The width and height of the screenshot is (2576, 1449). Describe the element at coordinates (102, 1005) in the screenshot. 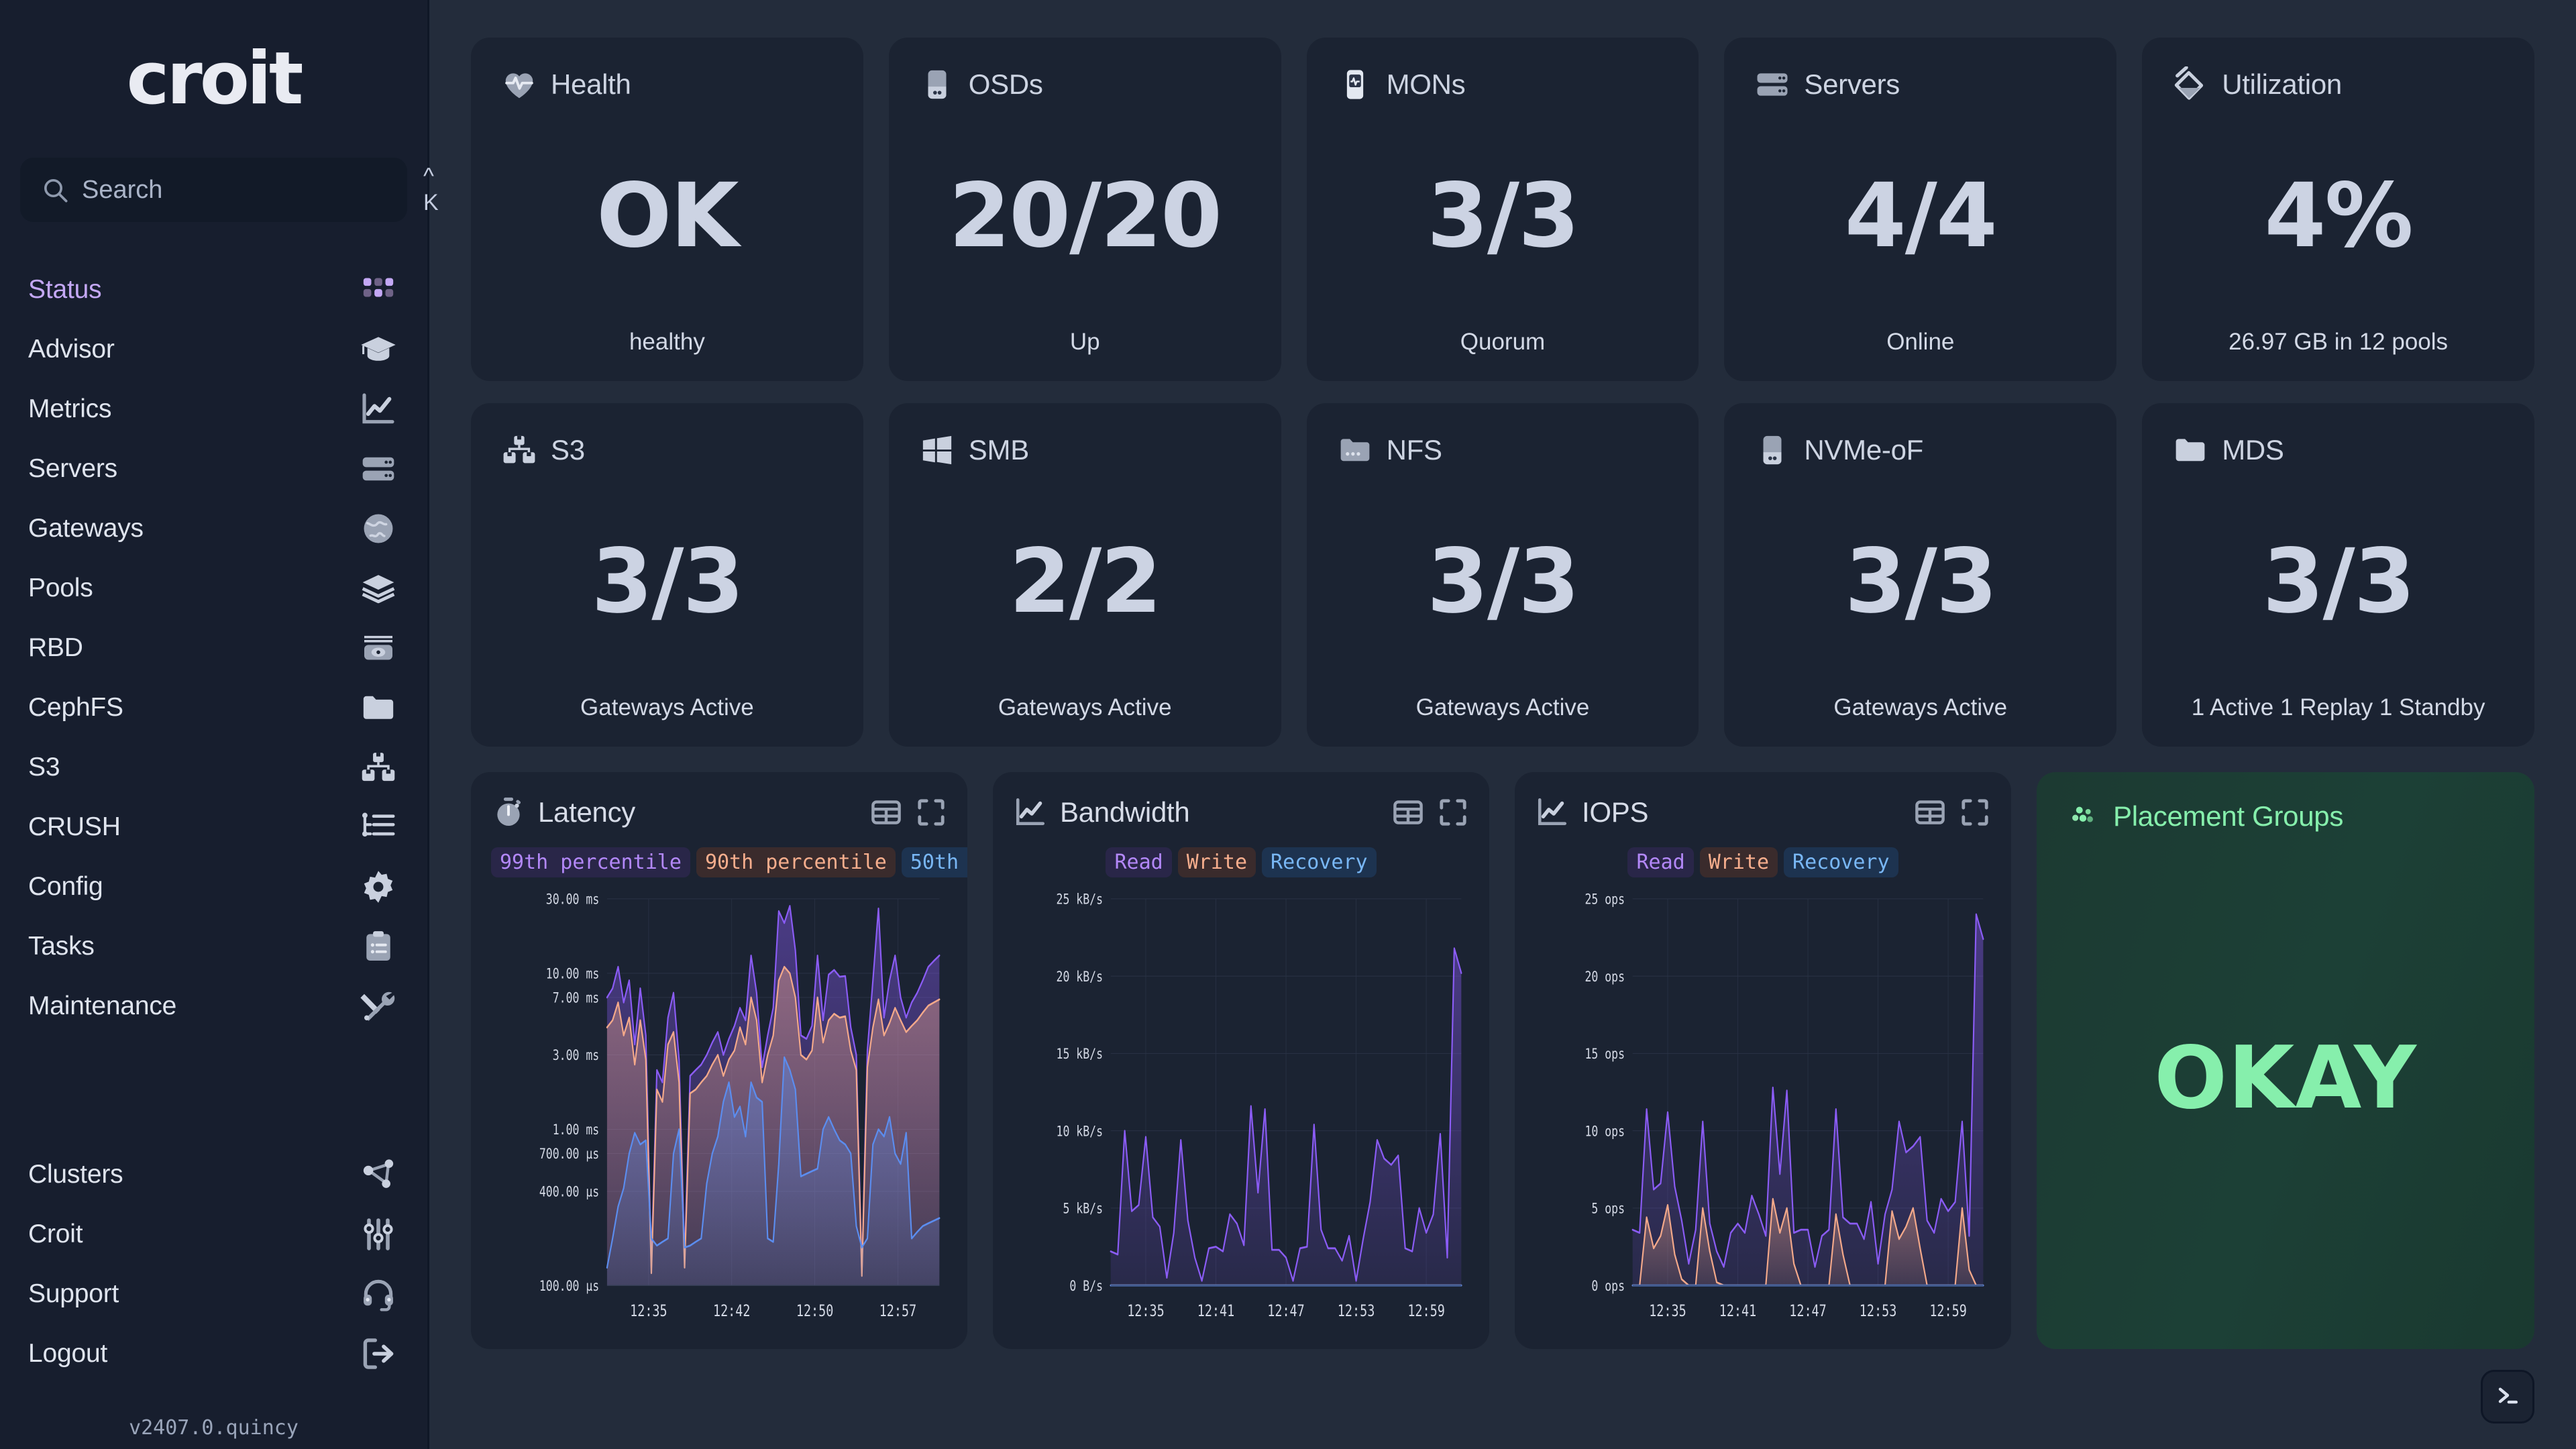

I see `sidebar-item-label: Maintenance` at that location.